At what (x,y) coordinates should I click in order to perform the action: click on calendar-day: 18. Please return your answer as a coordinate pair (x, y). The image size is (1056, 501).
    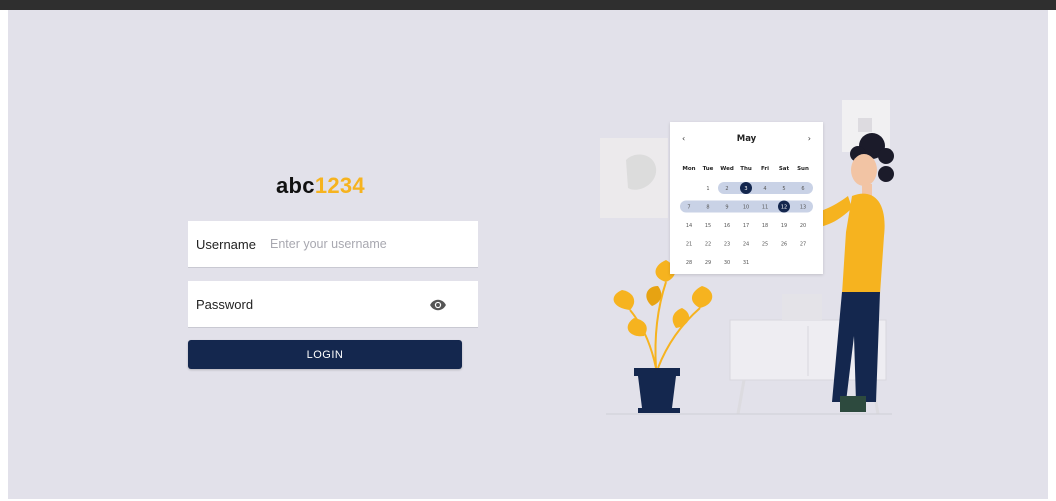
    Looking at the image, I should click on (765, 226).